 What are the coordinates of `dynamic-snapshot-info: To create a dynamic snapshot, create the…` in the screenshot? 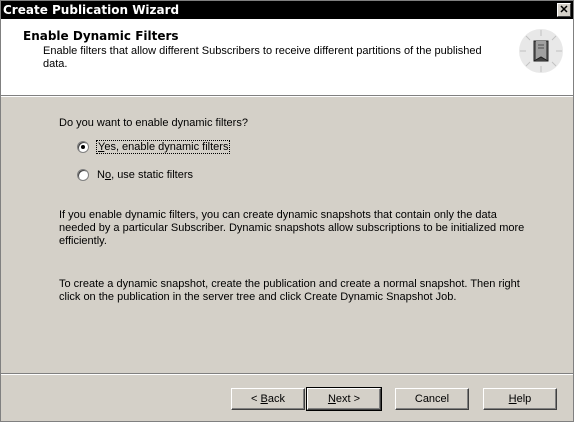 It's located at (289, 290).